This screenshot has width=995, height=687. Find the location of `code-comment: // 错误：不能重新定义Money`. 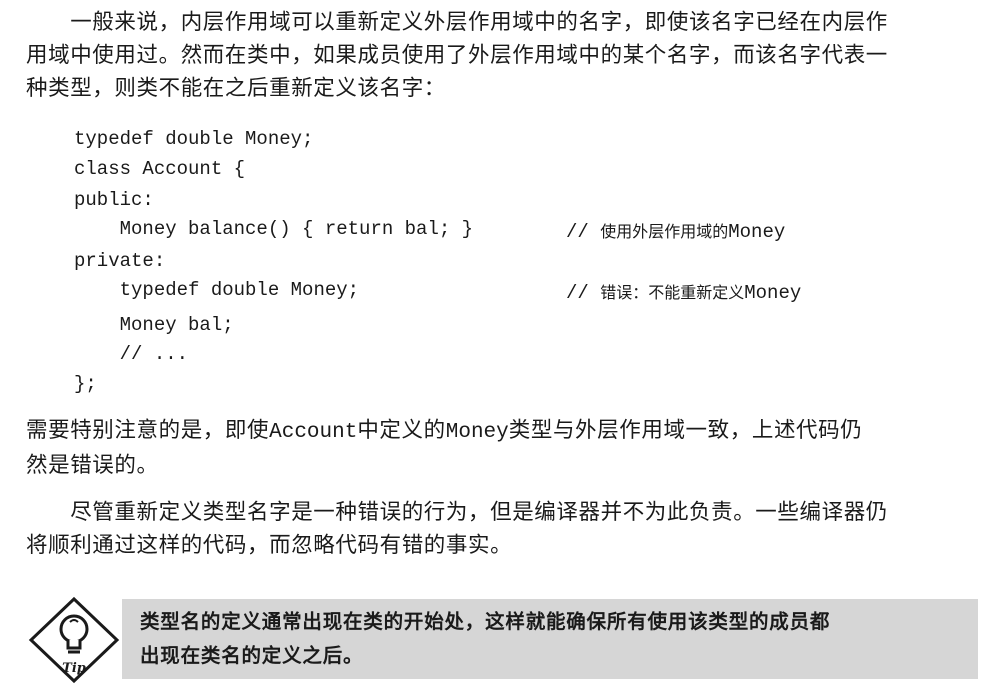

code-comment: // 错误：不能重新定义Money is located at coordinates (683, 291).